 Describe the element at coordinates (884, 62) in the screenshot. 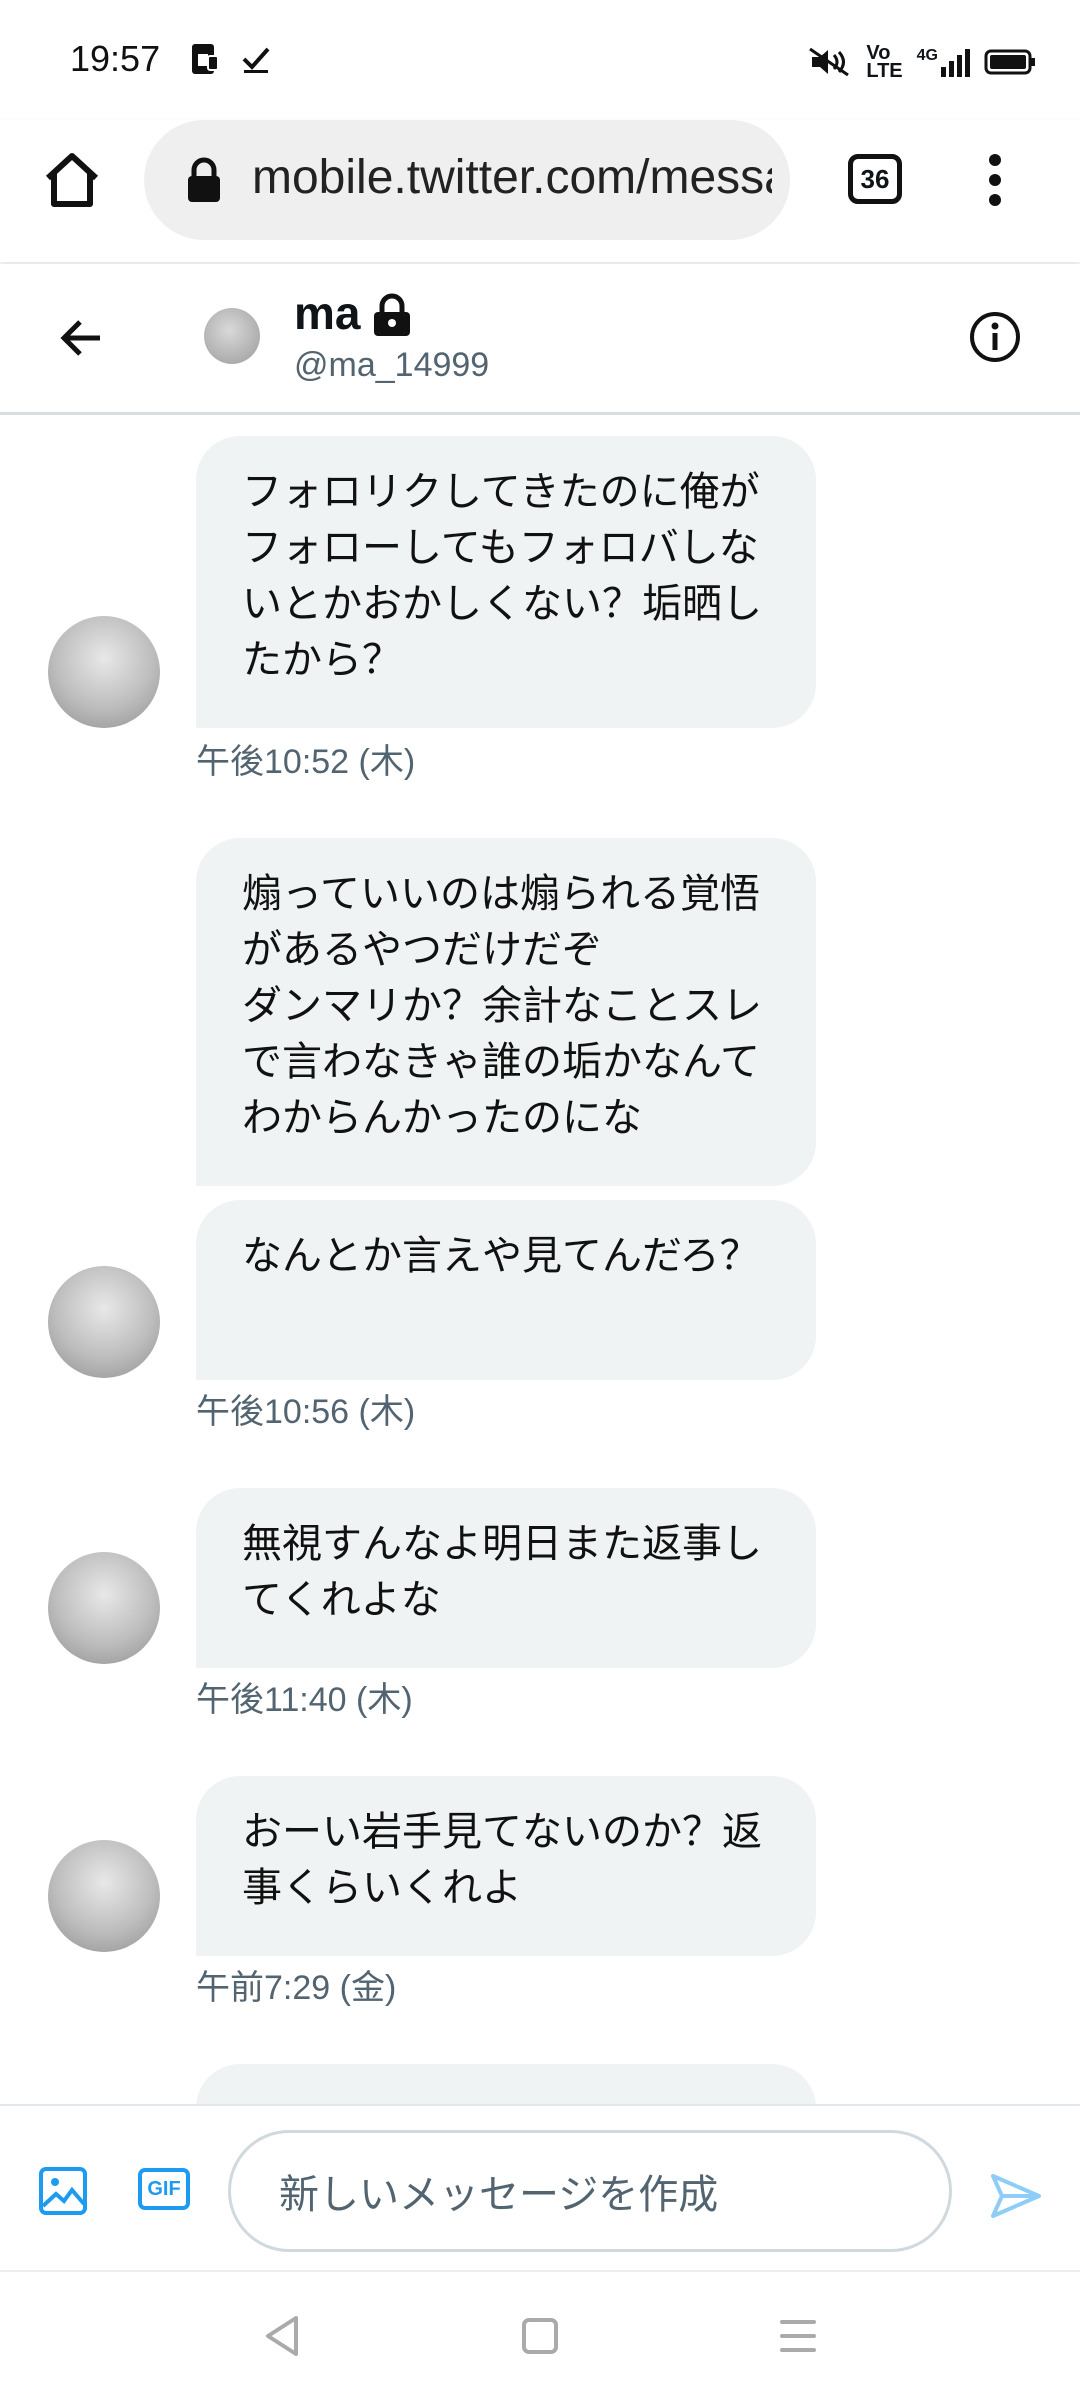

I see `volte-icon: Vo LTE` at that location.